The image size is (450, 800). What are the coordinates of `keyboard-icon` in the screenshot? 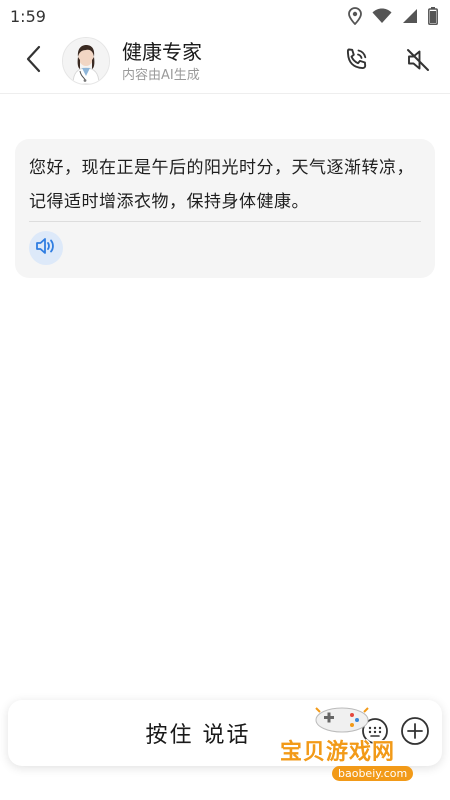 It's located at (375, 733).